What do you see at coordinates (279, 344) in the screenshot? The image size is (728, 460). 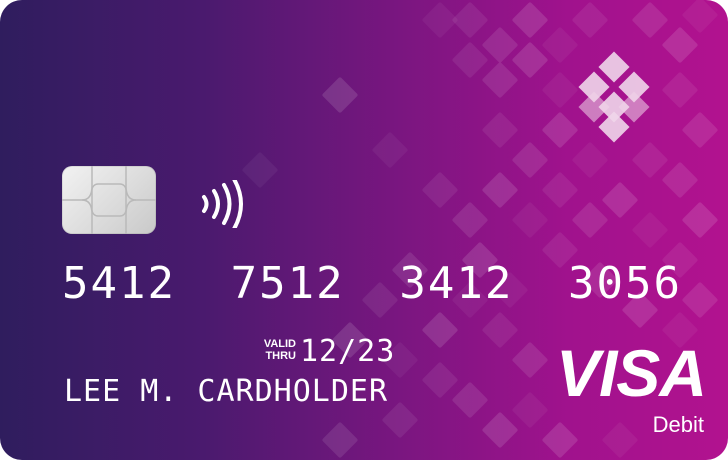 I see `valid-label-line1: VALID` at bounding box center [279, 344].